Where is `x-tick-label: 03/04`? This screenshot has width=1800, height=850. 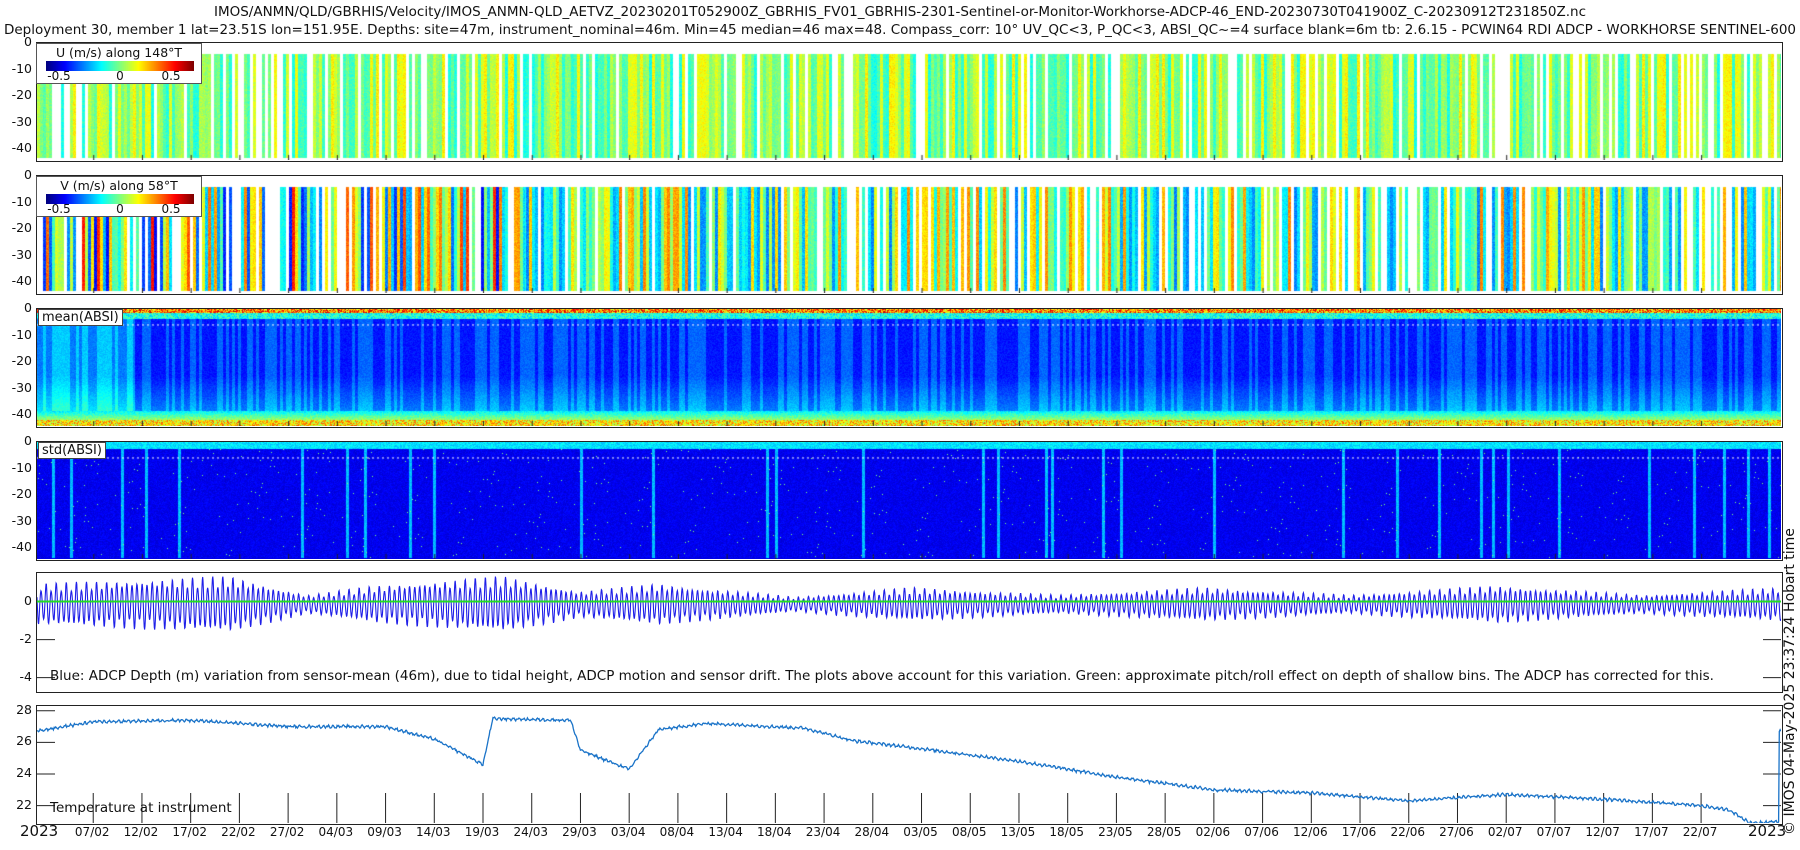
x-tick-label: 03/04 is located at coordinates (628, 832).